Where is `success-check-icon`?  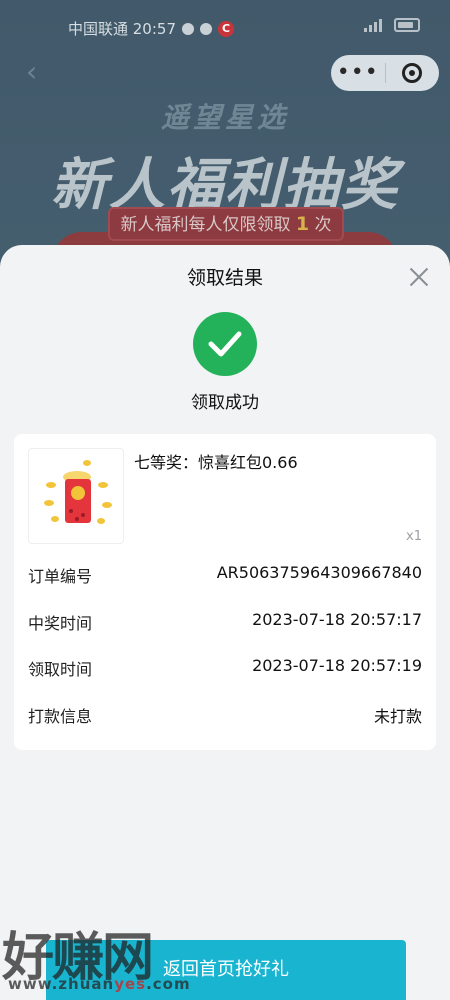
success-check-icon is located at coordinates (225, 344).